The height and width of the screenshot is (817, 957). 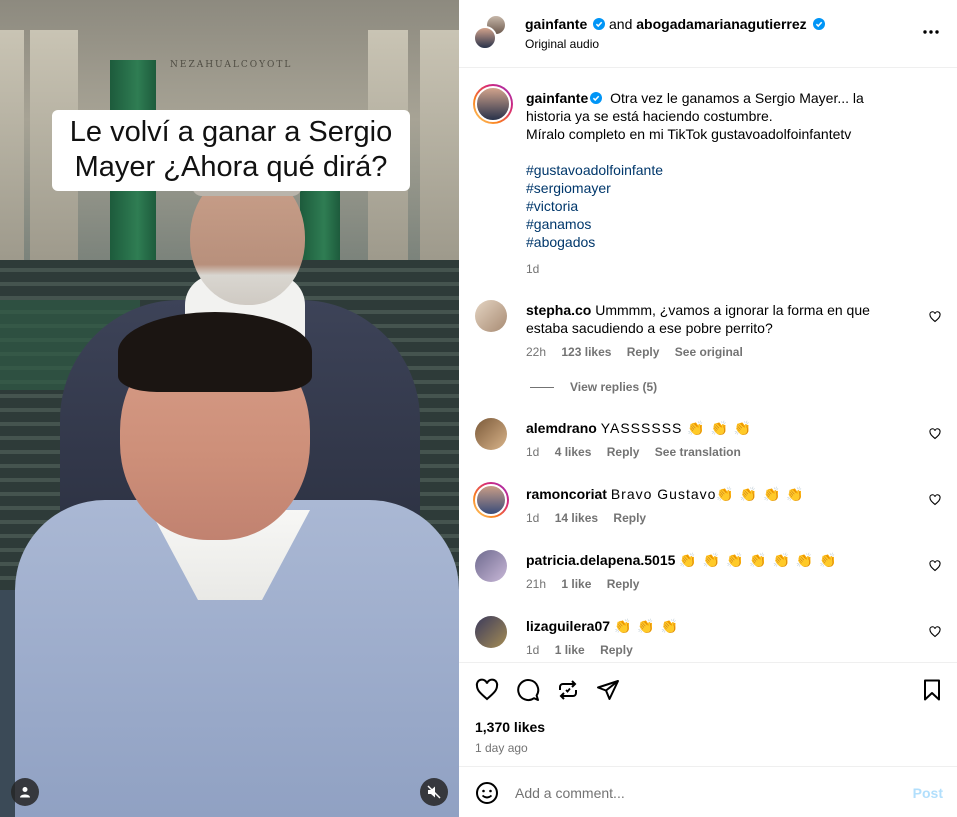 I want to click on repost-icon, so click(x=568, y=690).